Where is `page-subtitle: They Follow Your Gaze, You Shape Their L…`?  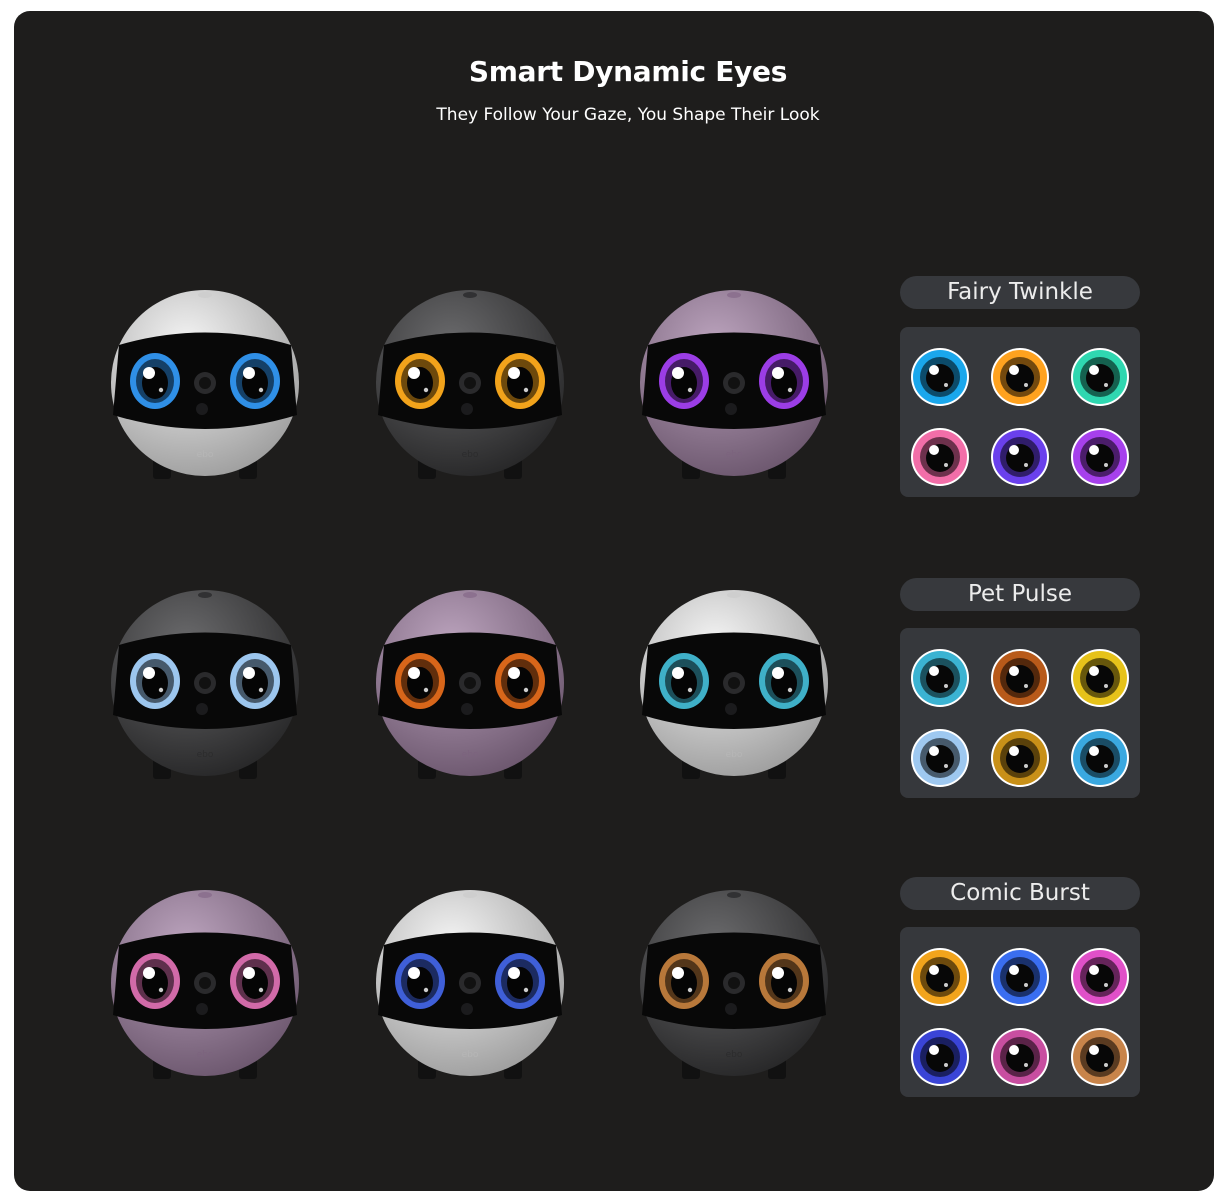 page-subtitle: They Follow Your Gaze, You Shape Their L… is located at coordinates (628, 115).